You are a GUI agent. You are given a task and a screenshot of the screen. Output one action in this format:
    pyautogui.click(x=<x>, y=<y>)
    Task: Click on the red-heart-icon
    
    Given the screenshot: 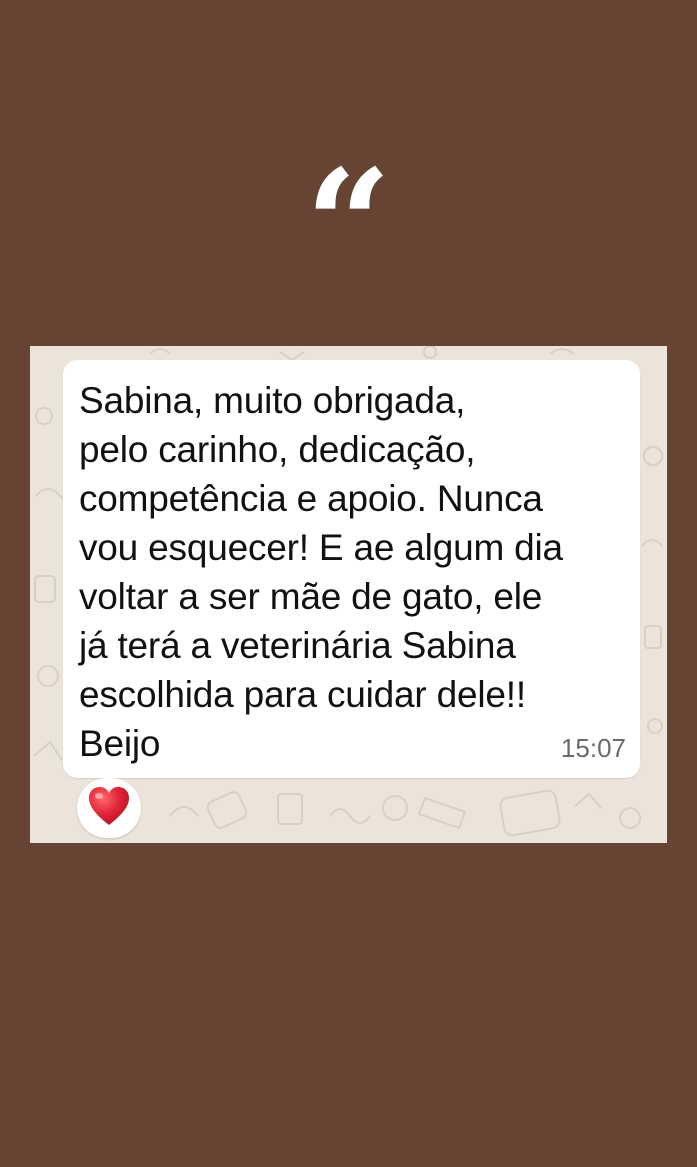 What is the action you would take?
    pyautogui.click(x=109, y=806)
    